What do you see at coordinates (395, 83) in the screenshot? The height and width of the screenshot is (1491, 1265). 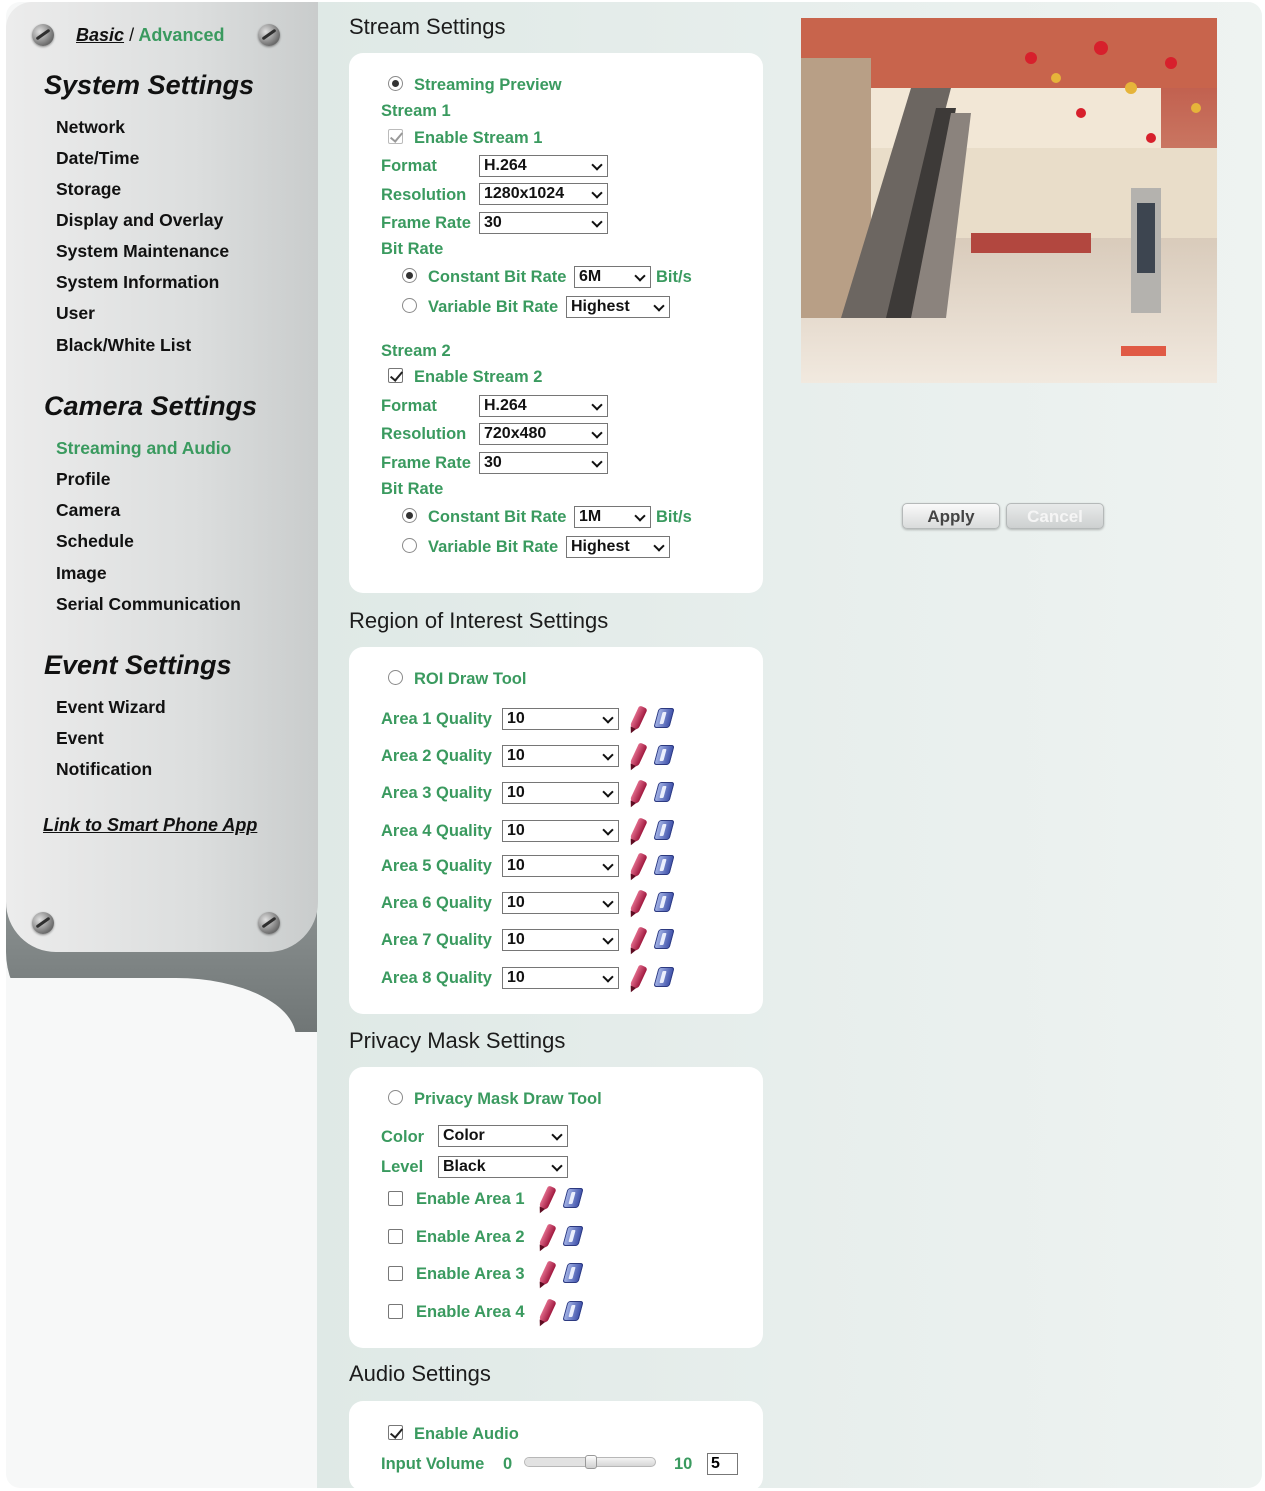 I see `streaming-preview-radio` at bounding box center [395, 83].